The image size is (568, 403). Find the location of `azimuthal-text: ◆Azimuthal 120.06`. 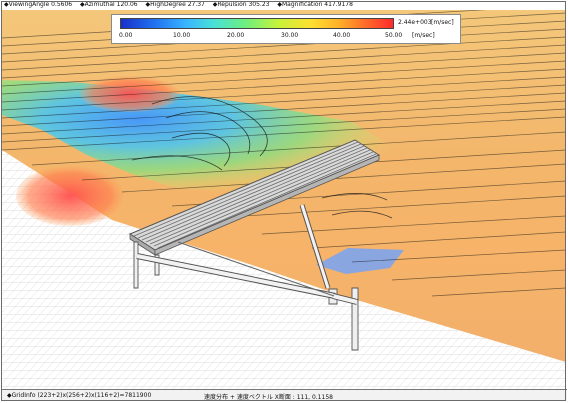

azimuthal-text: ◆Azimuthal 120.06 is located at coordinates (109, 4).